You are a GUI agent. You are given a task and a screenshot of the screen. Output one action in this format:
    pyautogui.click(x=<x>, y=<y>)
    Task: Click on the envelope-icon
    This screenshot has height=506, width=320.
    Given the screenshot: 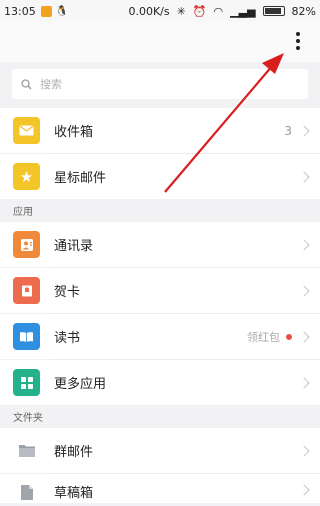 What is the action you would take?
    pyautogui.click(x=26, y=130)
    